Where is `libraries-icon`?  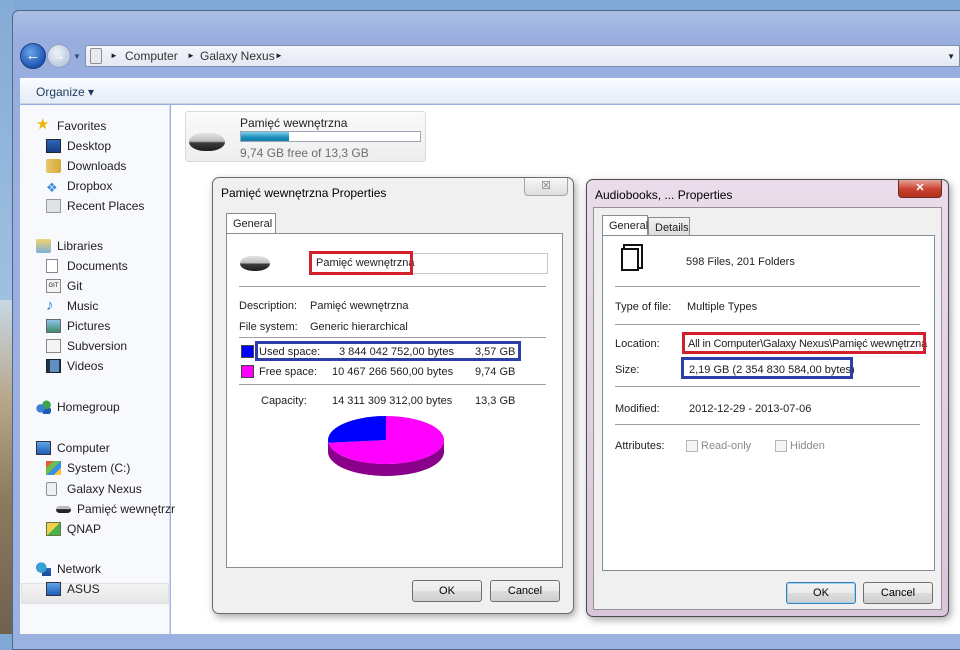 libraries-icon is located at coordinates (43, 246).